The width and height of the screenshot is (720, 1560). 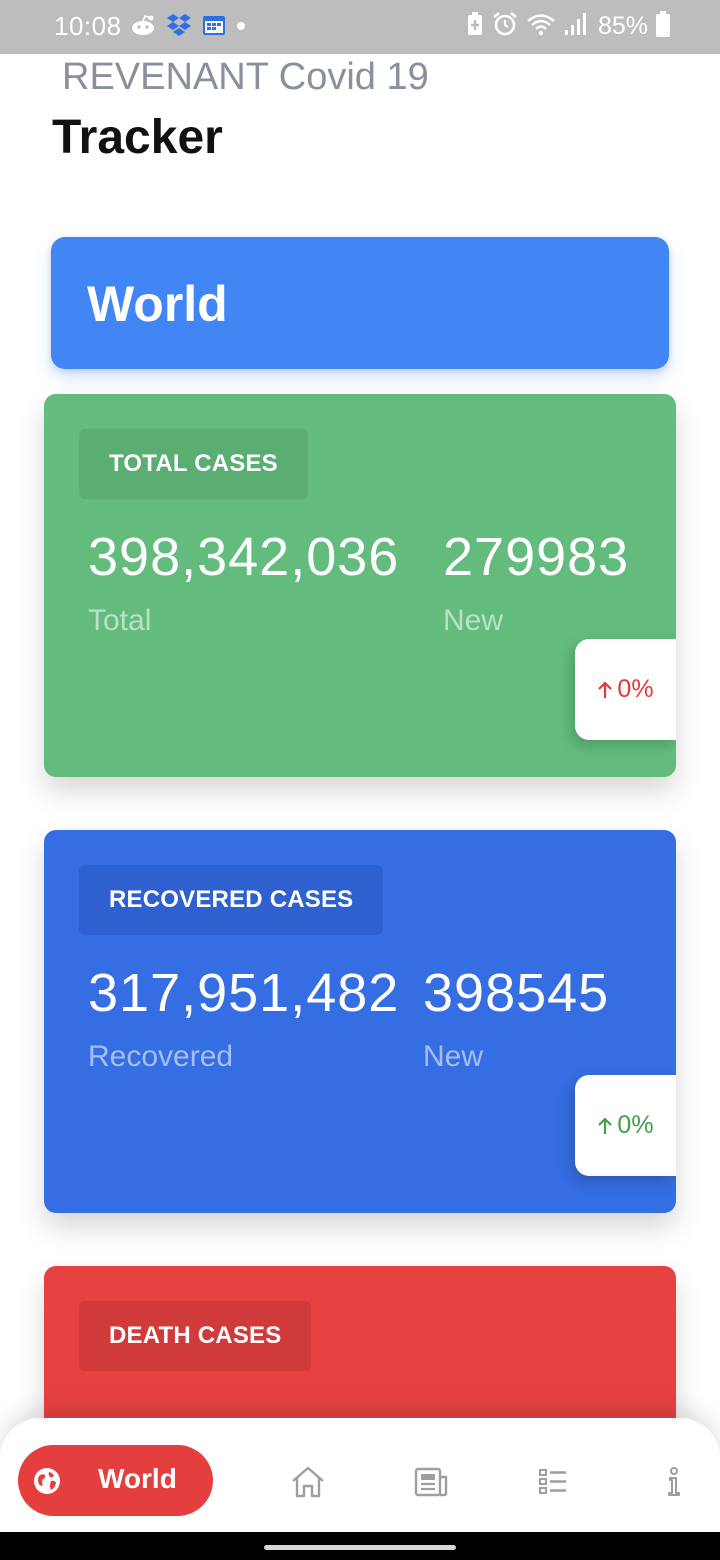 What do you see at coordinates (179, 27) in the screenshot?
I see `dropbox-icon` at bounding box center [179, 27].